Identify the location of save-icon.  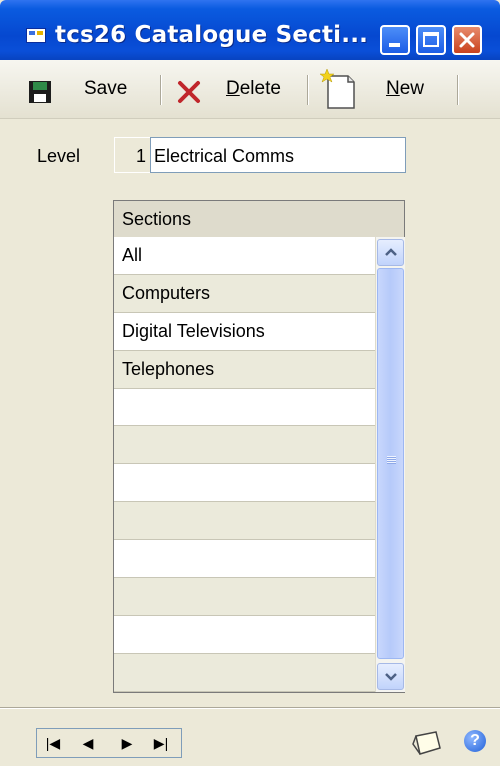
(40, 92).